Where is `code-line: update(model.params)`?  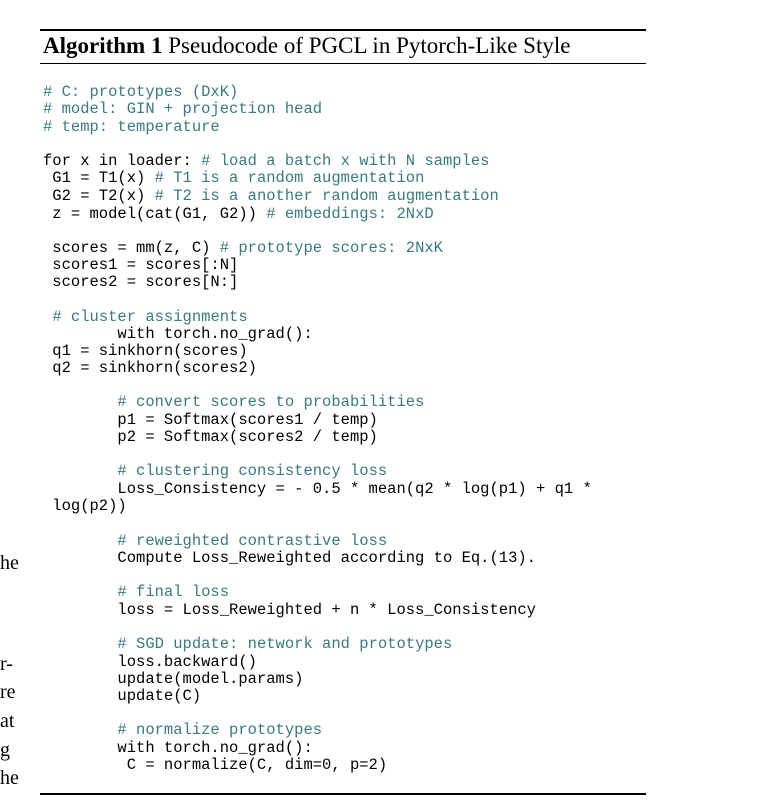 code-line: update(model.params) is located at coordinates (173, 679).